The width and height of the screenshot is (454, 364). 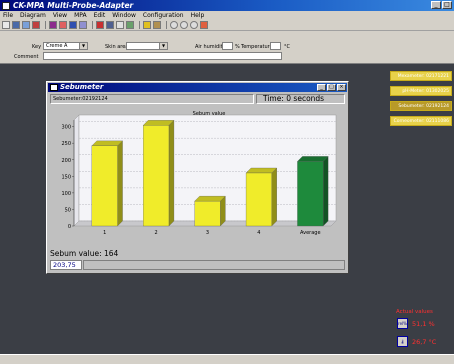 What do you see at coordinates (197, 87) in the screenshot?
I see `sebumeter-titlebar: Sebumeter _ □ ×` at bounding box center [197, 87].